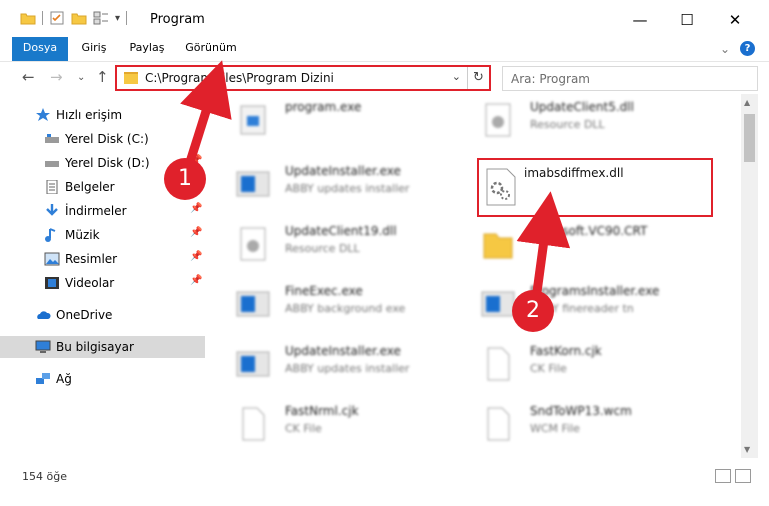 This screenshot has width=769, height=506. I want to click on tab-share: Paylaş, so click(147, 48).